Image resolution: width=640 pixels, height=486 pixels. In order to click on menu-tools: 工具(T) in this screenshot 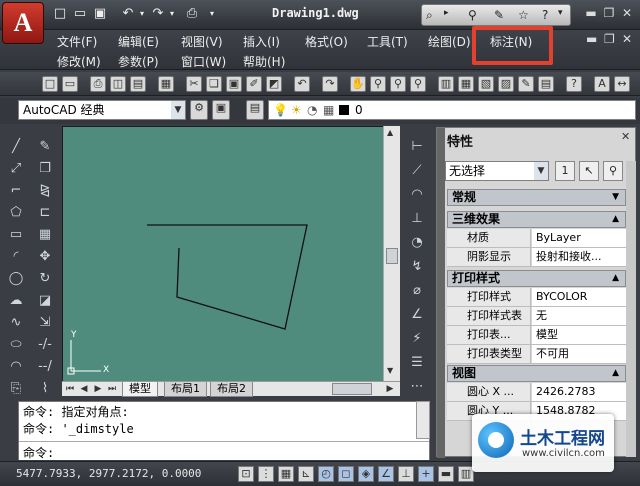, I will do `click(387, 41)`.